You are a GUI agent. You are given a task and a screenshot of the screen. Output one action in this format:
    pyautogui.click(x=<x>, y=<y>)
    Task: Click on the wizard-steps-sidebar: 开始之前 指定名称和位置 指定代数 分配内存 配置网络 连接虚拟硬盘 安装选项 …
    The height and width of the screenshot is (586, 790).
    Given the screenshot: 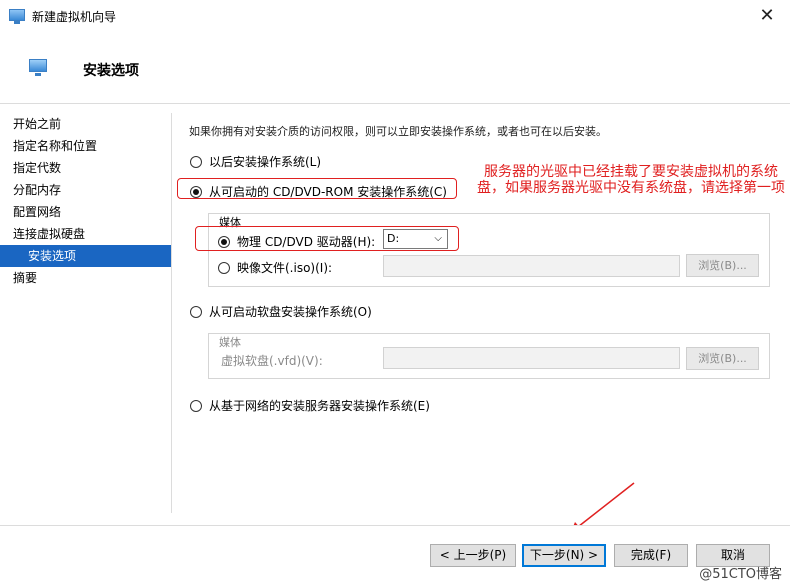 What is the action you would take?
    pyautogui.click(x=86, y=313)
    